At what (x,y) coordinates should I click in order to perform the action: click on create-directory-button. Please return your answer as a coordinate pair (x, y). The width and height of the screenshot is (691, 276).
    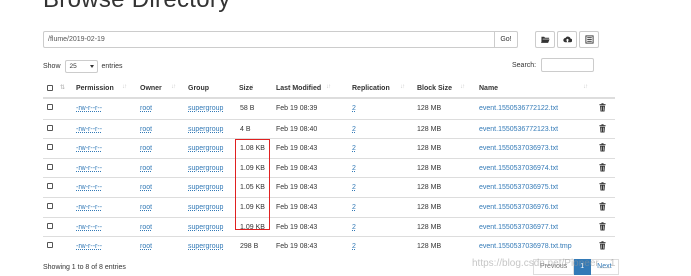
    Looking at the image, I should click on (545, 39).